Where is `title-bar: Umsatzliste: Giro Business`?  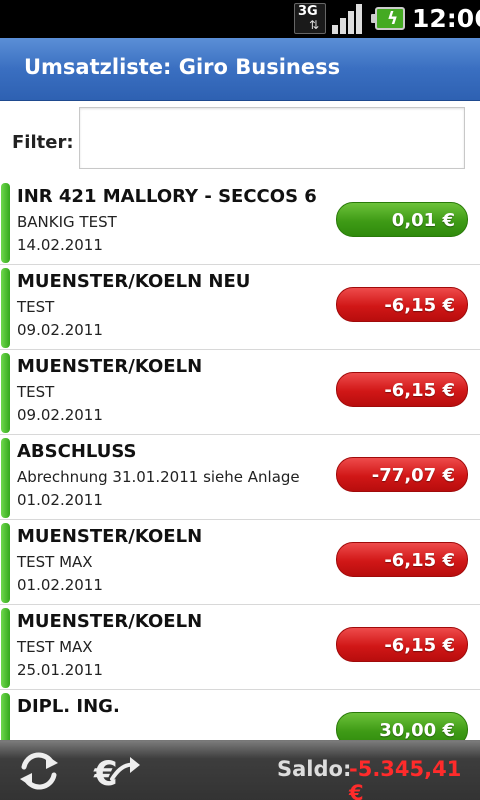
title-bar: Umsatzliste: Giro Business is located at coordinates (240, 69).